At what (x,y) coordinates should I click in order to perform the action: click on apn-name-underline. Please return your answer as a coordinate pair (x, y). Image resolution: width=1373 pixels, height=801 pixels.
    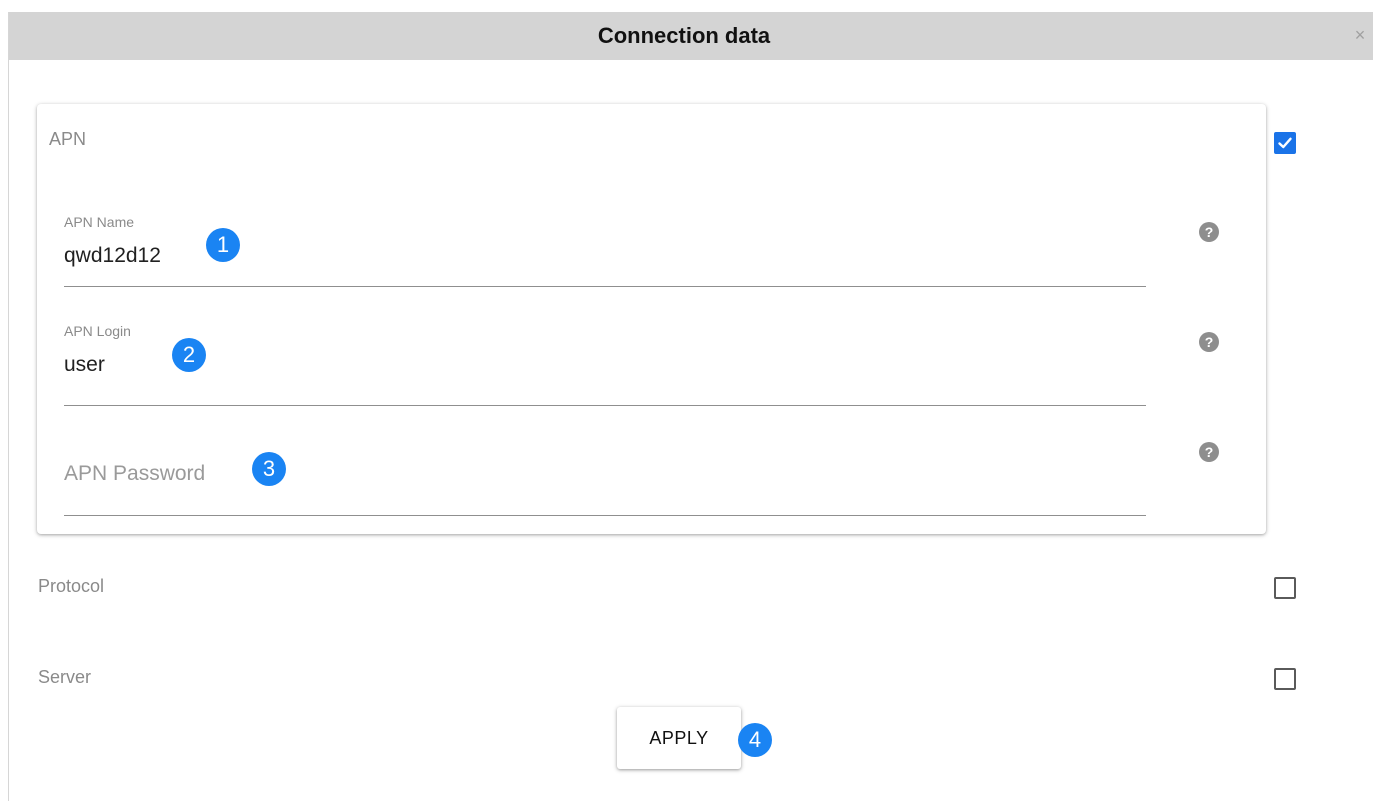
    Looking at the image, I should click on (605, 286).